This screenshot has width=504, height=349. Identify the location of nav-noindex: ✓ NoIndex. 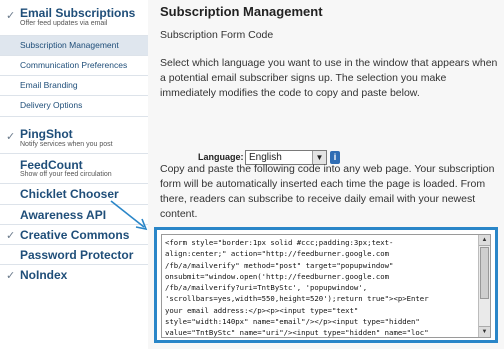
(74, 275).